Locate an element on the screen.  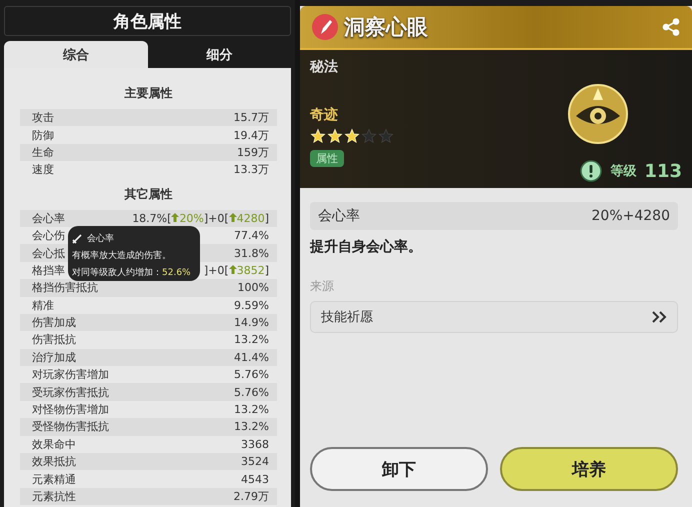
stat-label: 伤害抵抗 is located at coordinates (54, 340).